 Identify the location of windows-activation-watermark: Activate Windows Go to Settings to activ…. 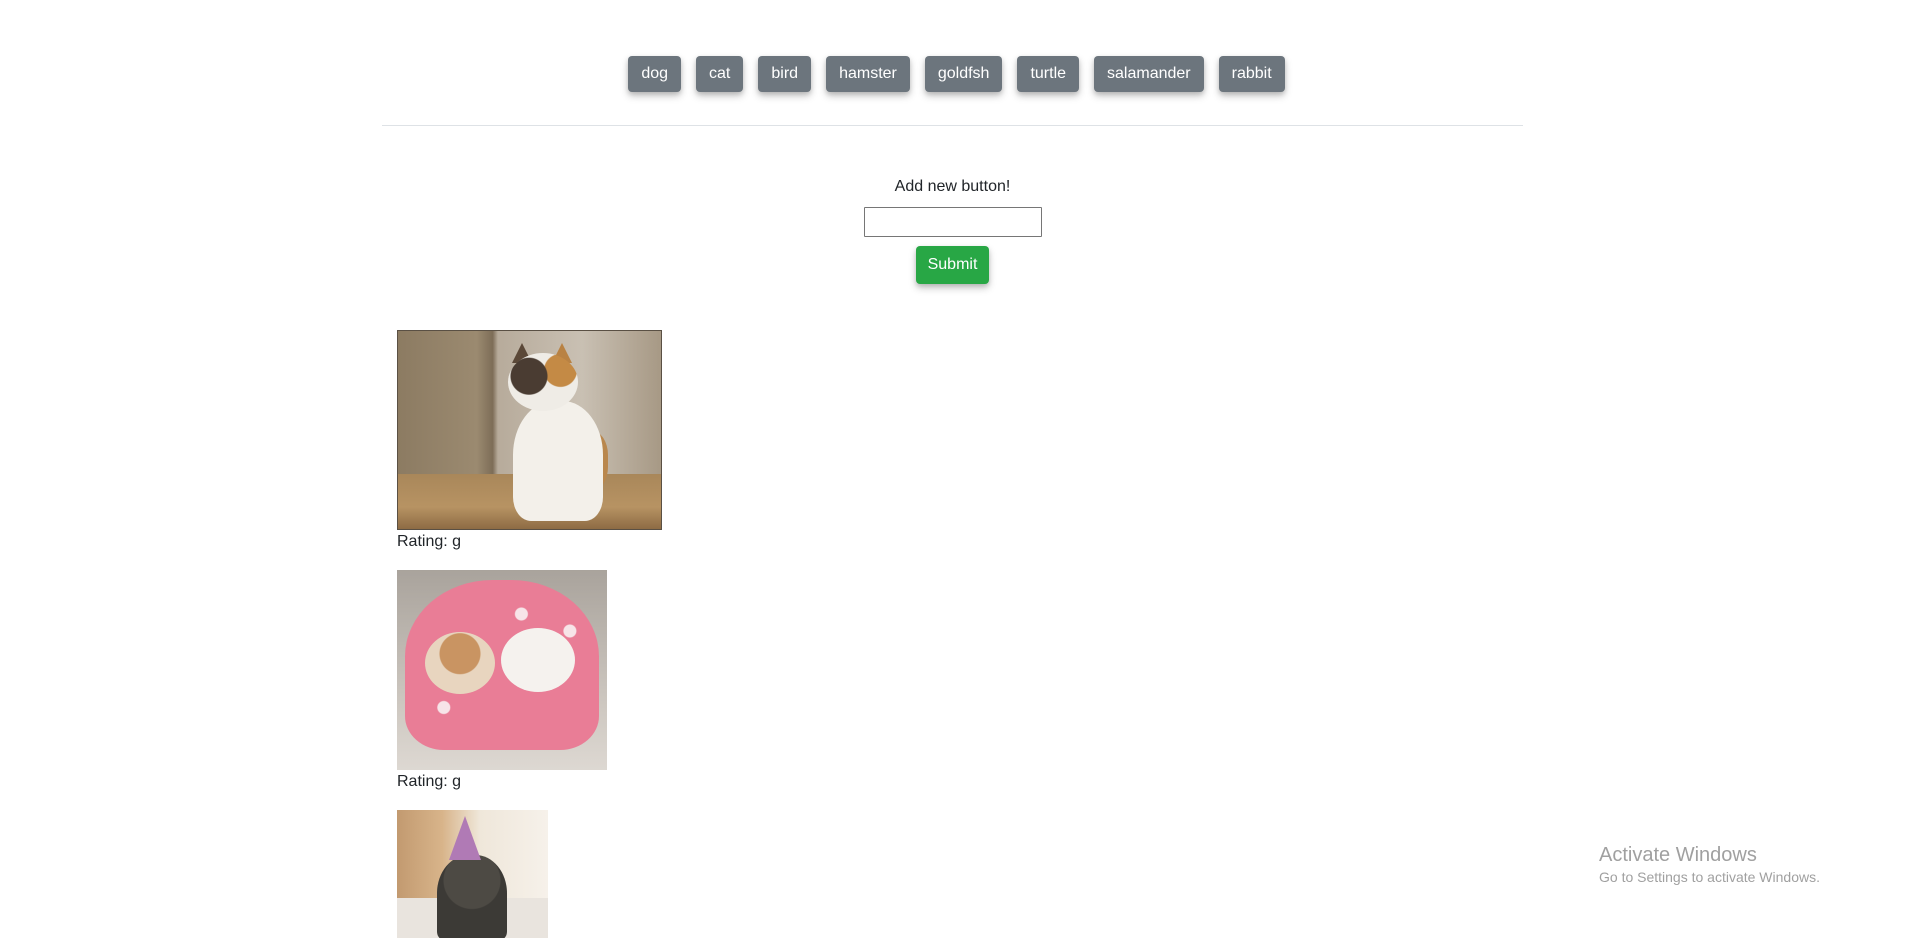
(1709, 865).